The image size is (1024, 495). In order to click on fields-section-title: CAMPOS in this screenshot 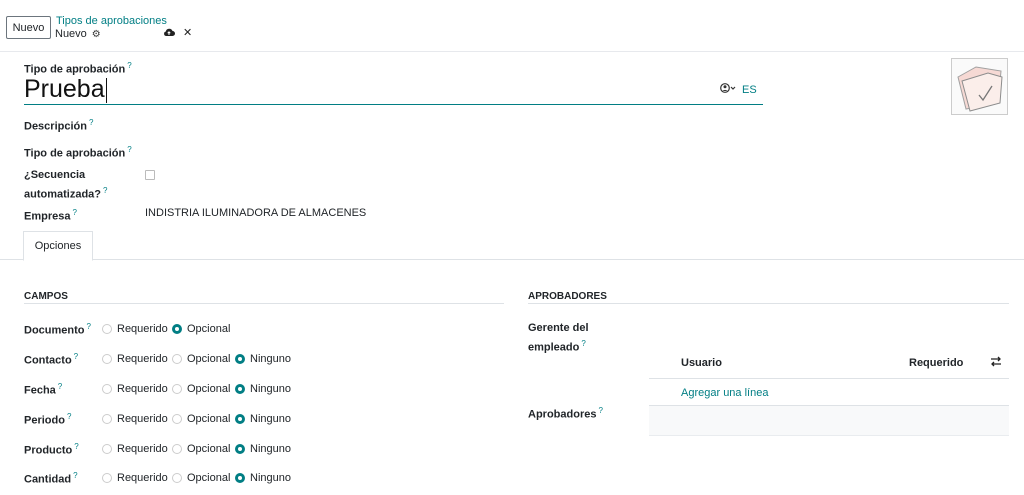, I will do `click(46, 296)`.